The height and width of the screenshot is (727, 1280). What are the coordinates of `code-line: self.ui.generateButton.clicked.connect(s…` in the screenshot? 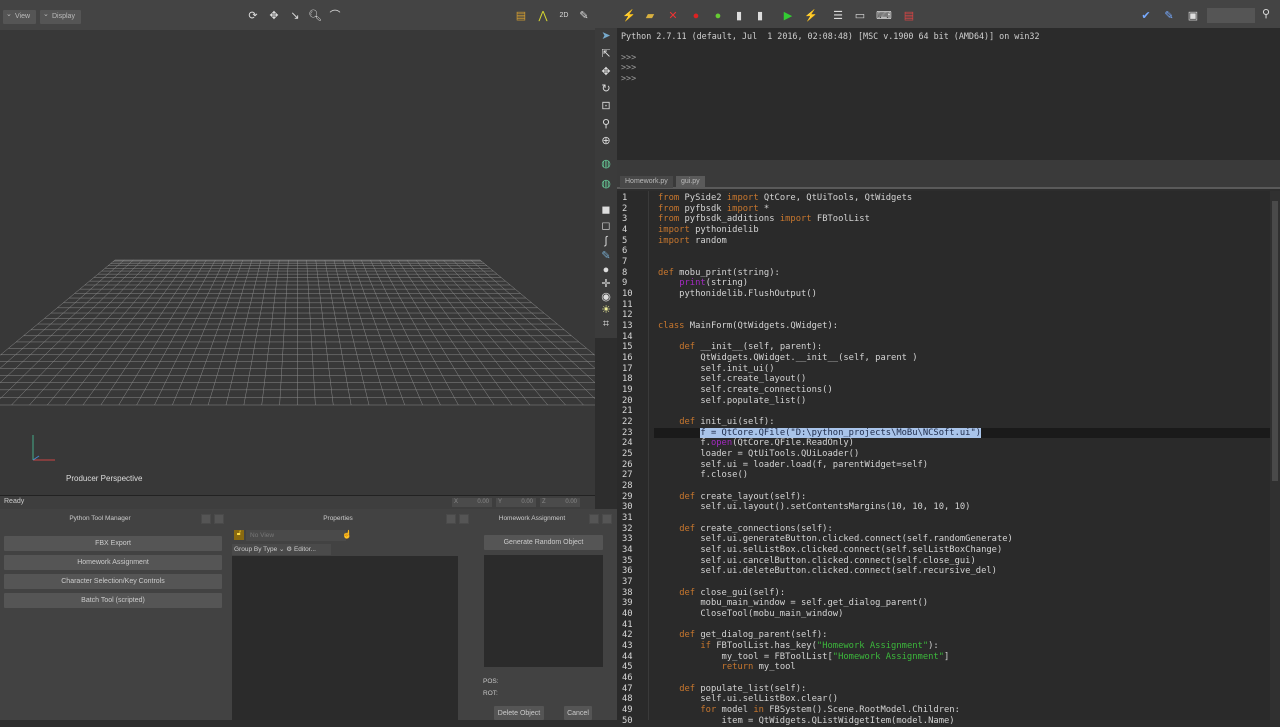 It's located at (835, 539).